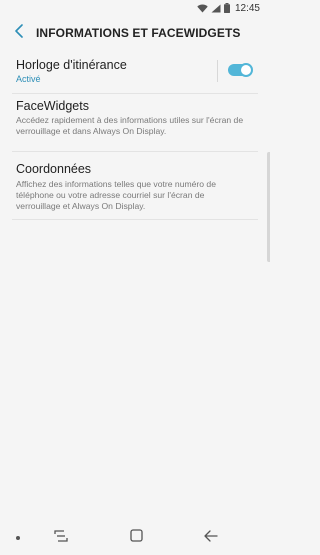  What do you see at coordinates (138, 33) in the screenshot?
I see `page-title: INFORMATIONS ET FACEWIDGETS` at bounding box center [138, 33].